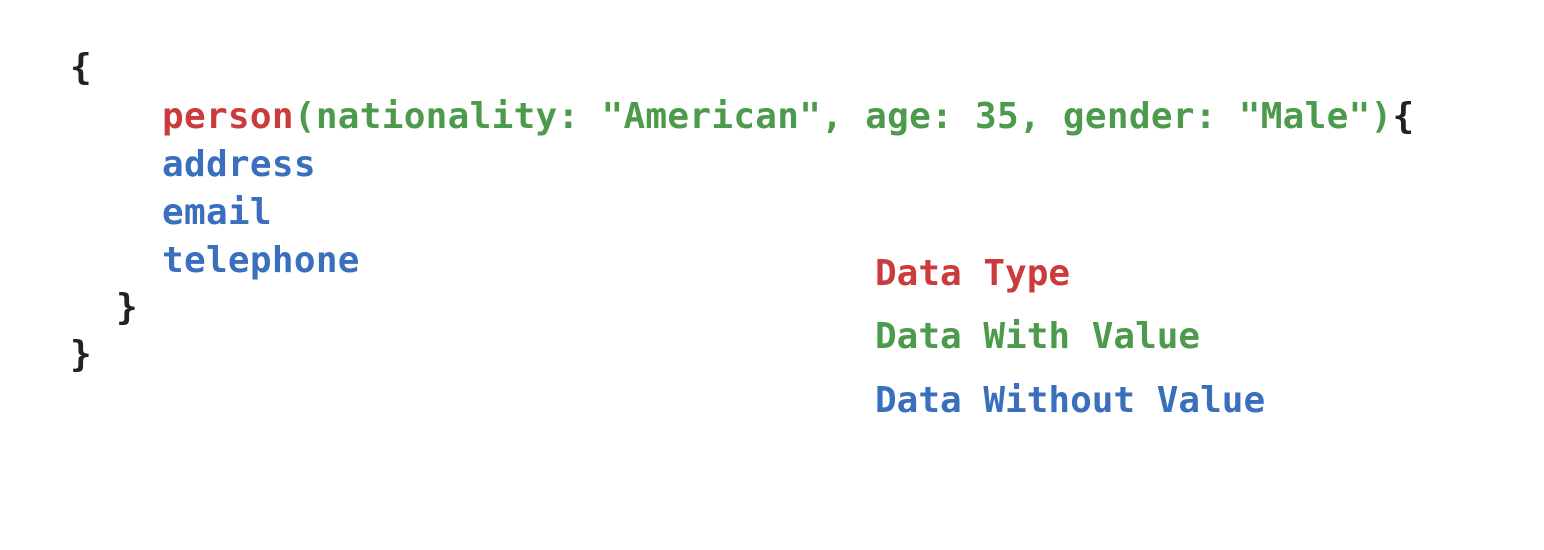 The width and height of the screenshot is (1544, 550). I want to click on field-email: email, so click(217, 212).